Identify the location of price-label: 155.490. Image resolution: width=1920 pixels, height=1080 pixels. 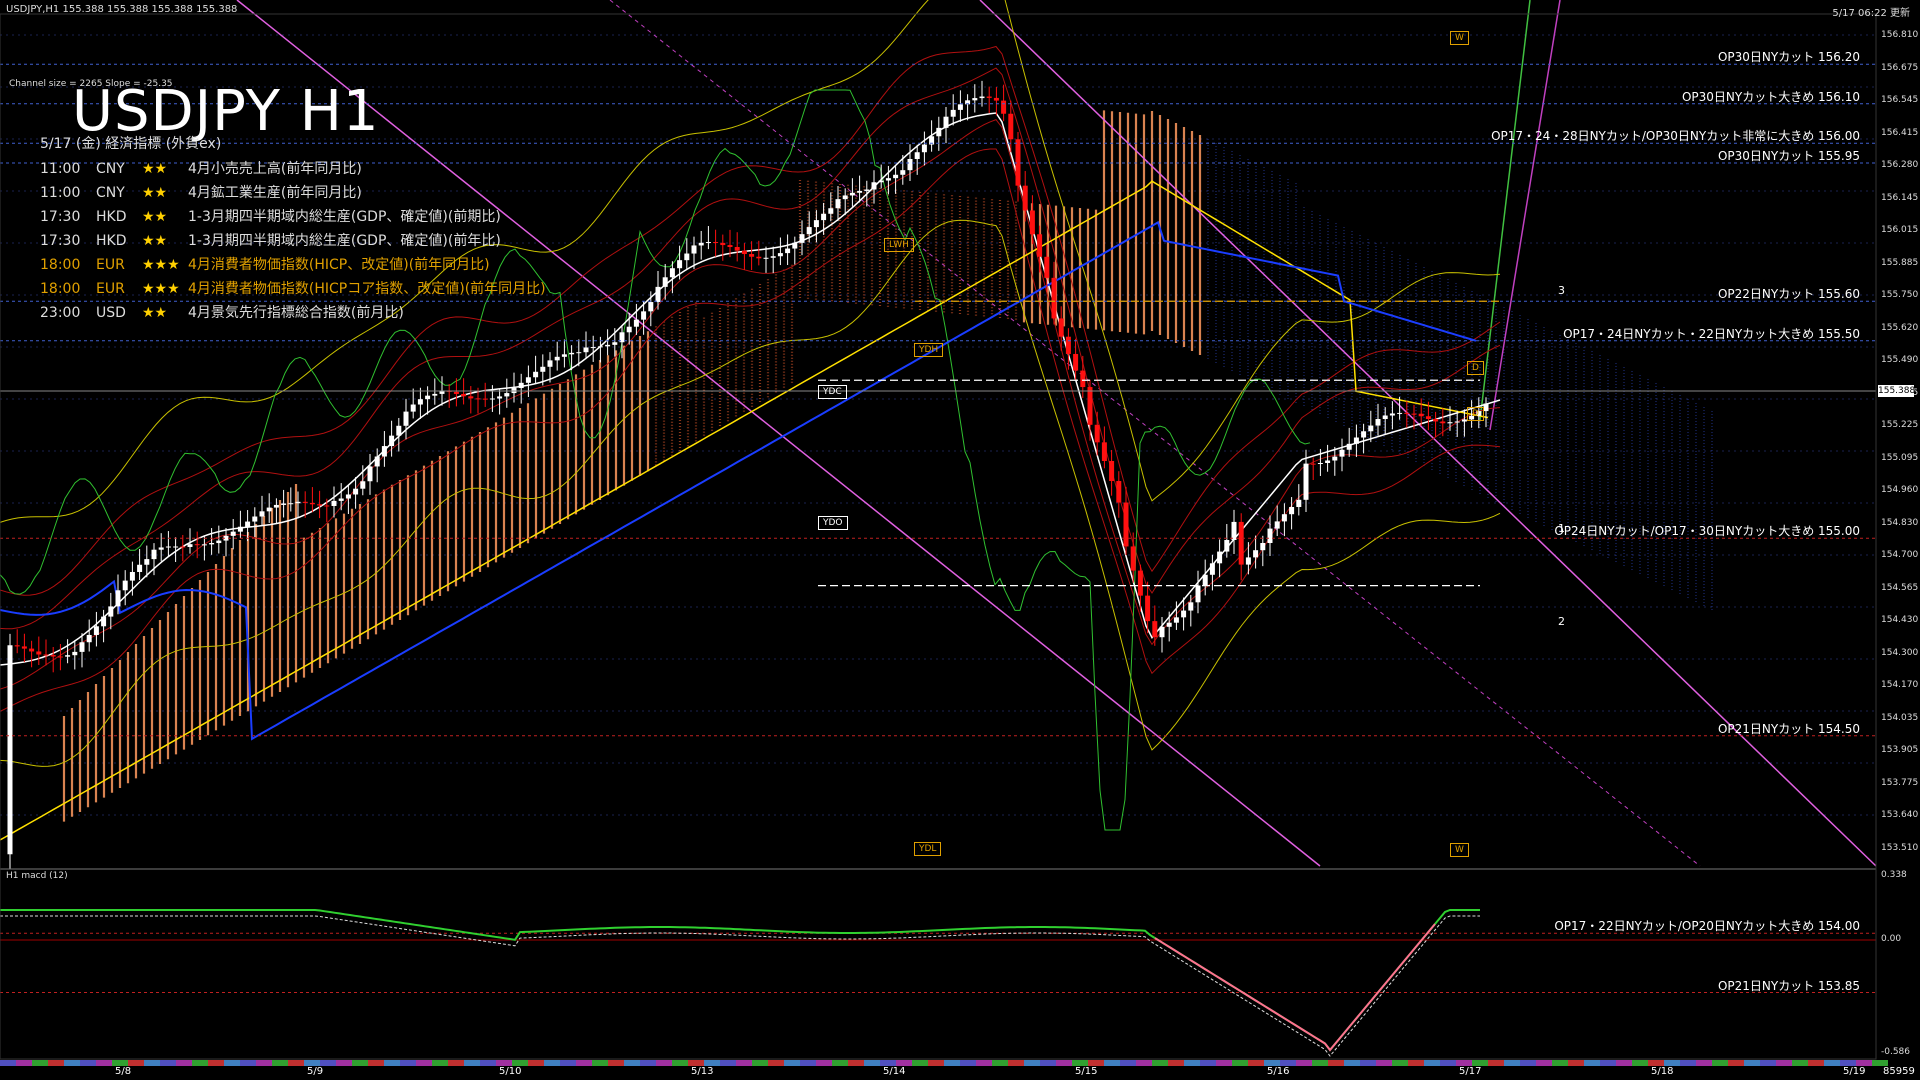
(1900, 360).